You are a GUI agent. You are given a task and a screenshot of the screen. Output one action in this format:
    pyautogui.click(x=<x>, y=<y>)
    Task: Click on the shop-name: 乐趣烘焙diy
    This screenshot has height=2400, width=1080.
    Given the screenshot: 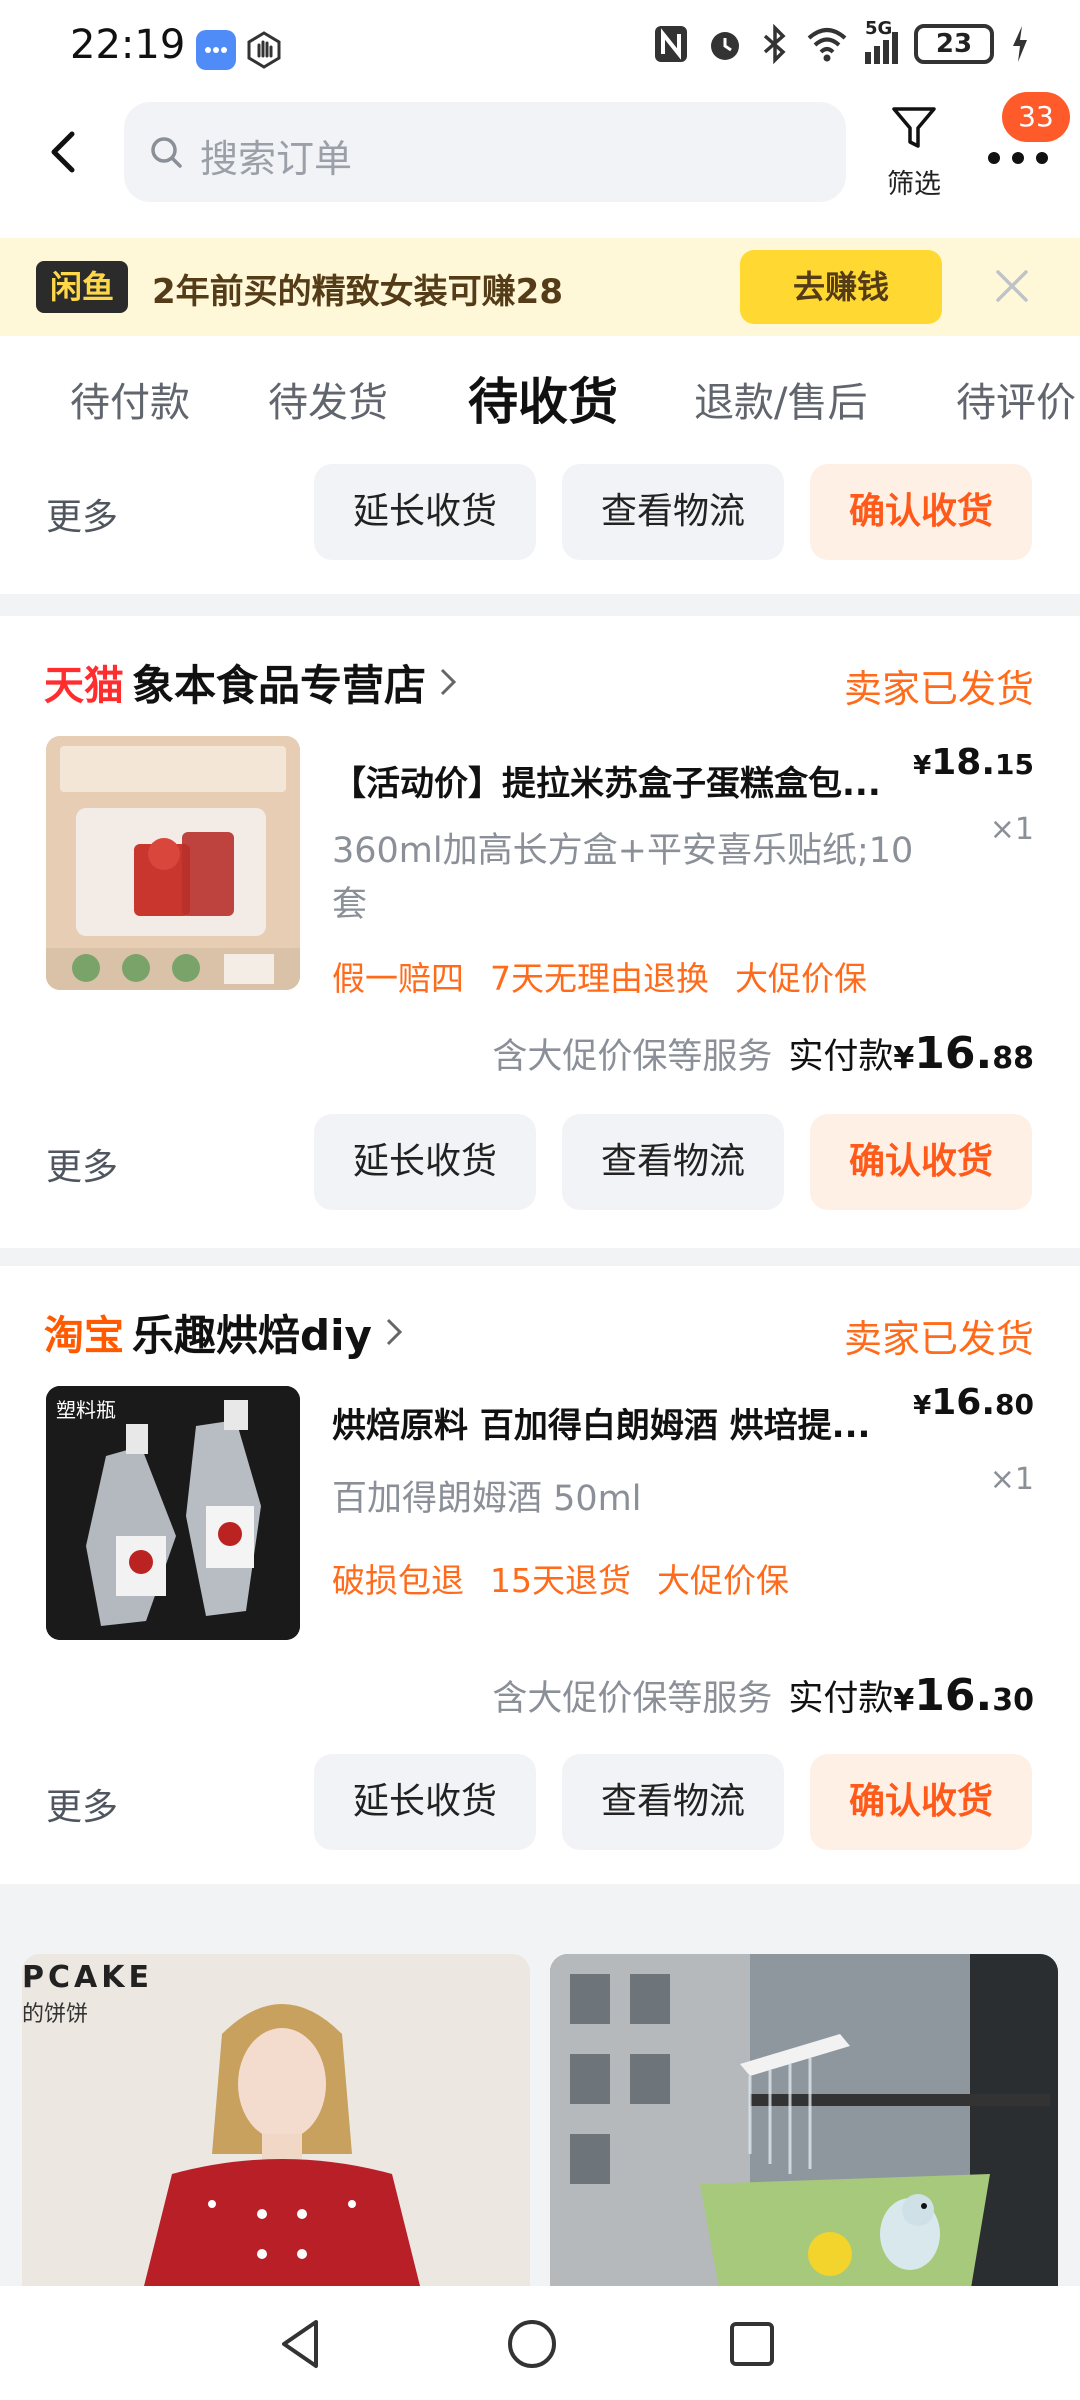 What is the action you would take?
    pyautogui.click(x=252, y=1335)
    